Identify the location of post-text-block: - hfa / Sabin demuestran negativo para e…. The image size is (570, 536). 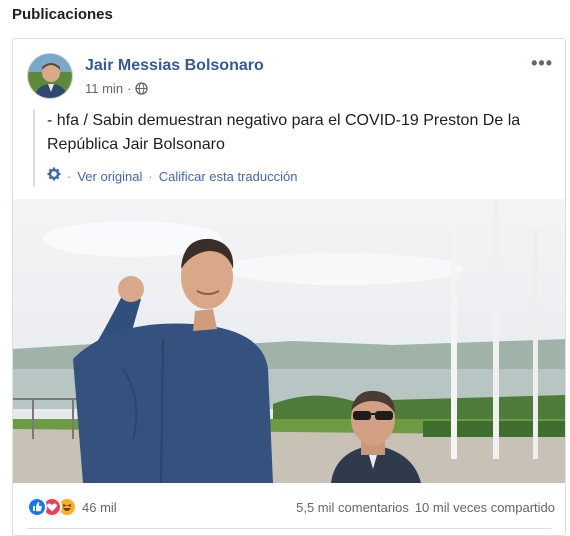
(293, 148).